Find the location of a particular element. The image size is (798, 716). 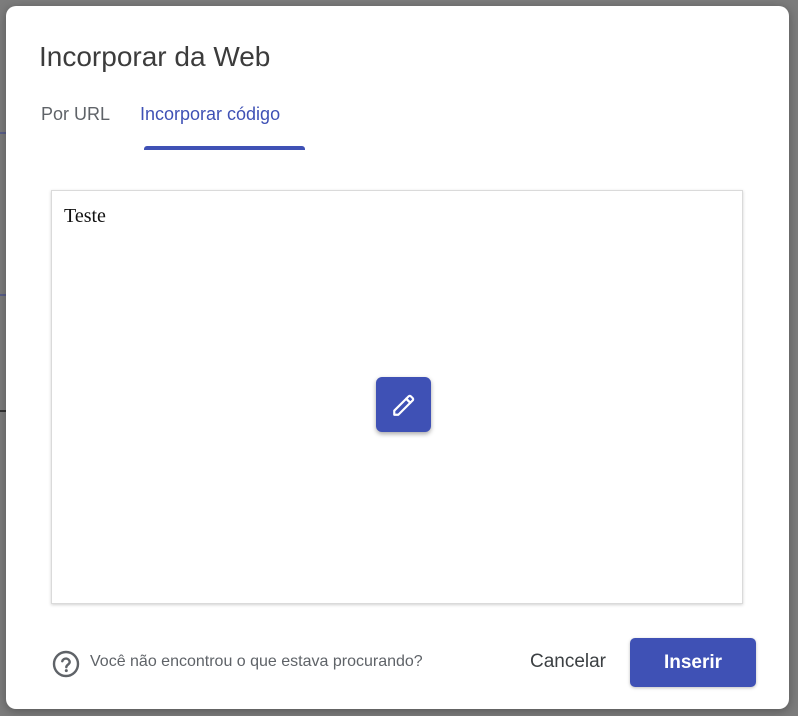

pencil-icon is located at coordinates (403, 405).